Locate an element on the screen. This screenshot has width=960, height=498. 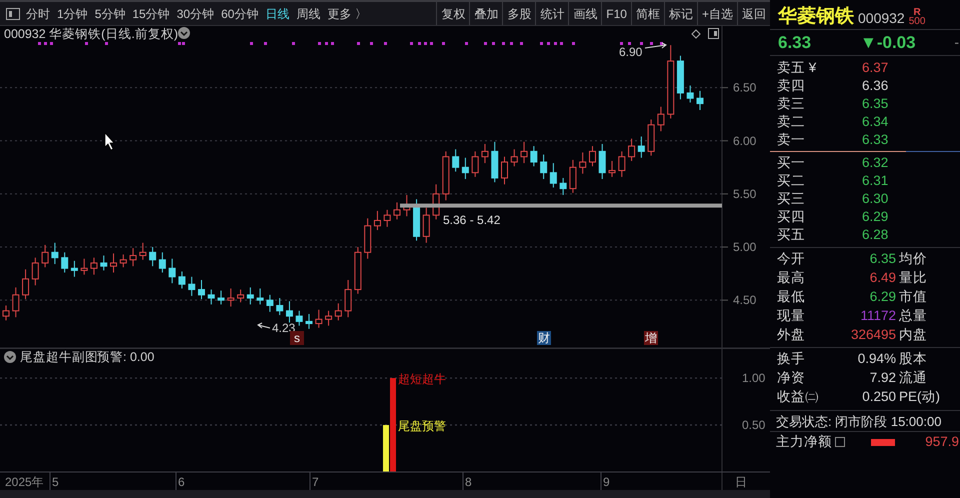
period-tab: 日线 is located at coordinates (277, 13).